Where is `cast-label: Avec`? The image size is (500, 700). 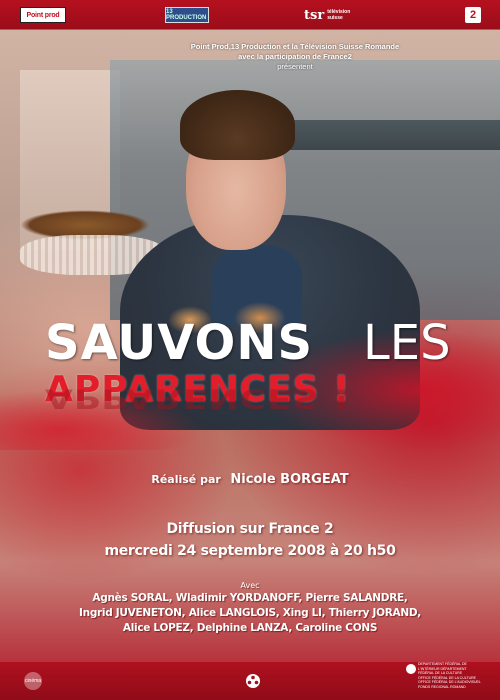
cast-label: Avec is located at coordinates (250, 585).